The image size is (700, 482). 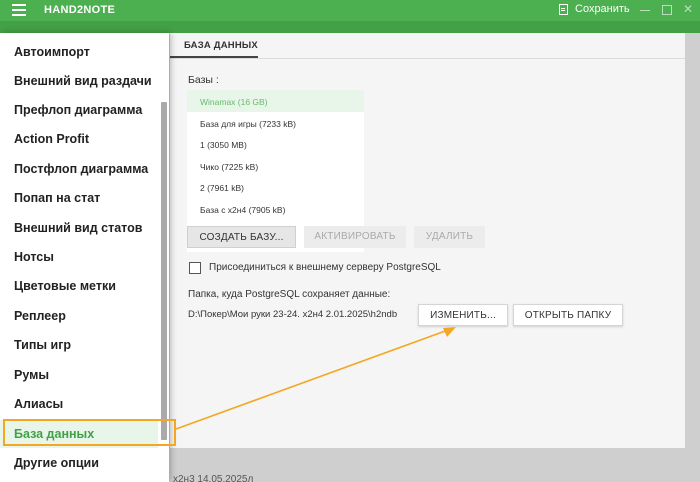 What do you see at coordinates (89, 432) in the screenshot?
I see `highlight-box` at bounding box center [89, 432].